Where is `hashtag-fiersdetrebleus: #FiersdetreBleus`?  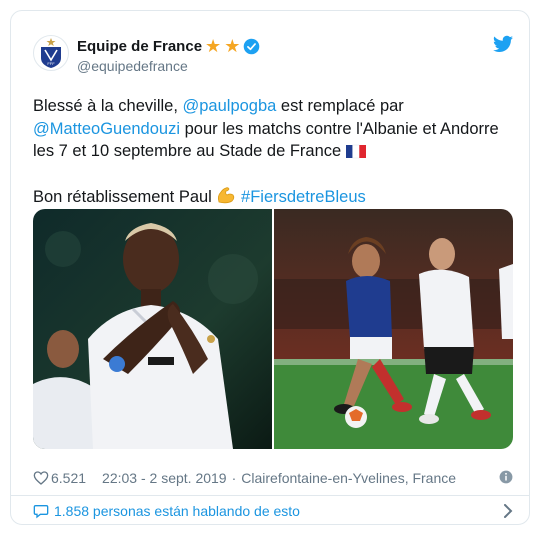
hashtag-fiersdetrebleus: #FiersdetreBleus is located at coordinates (303, 197).